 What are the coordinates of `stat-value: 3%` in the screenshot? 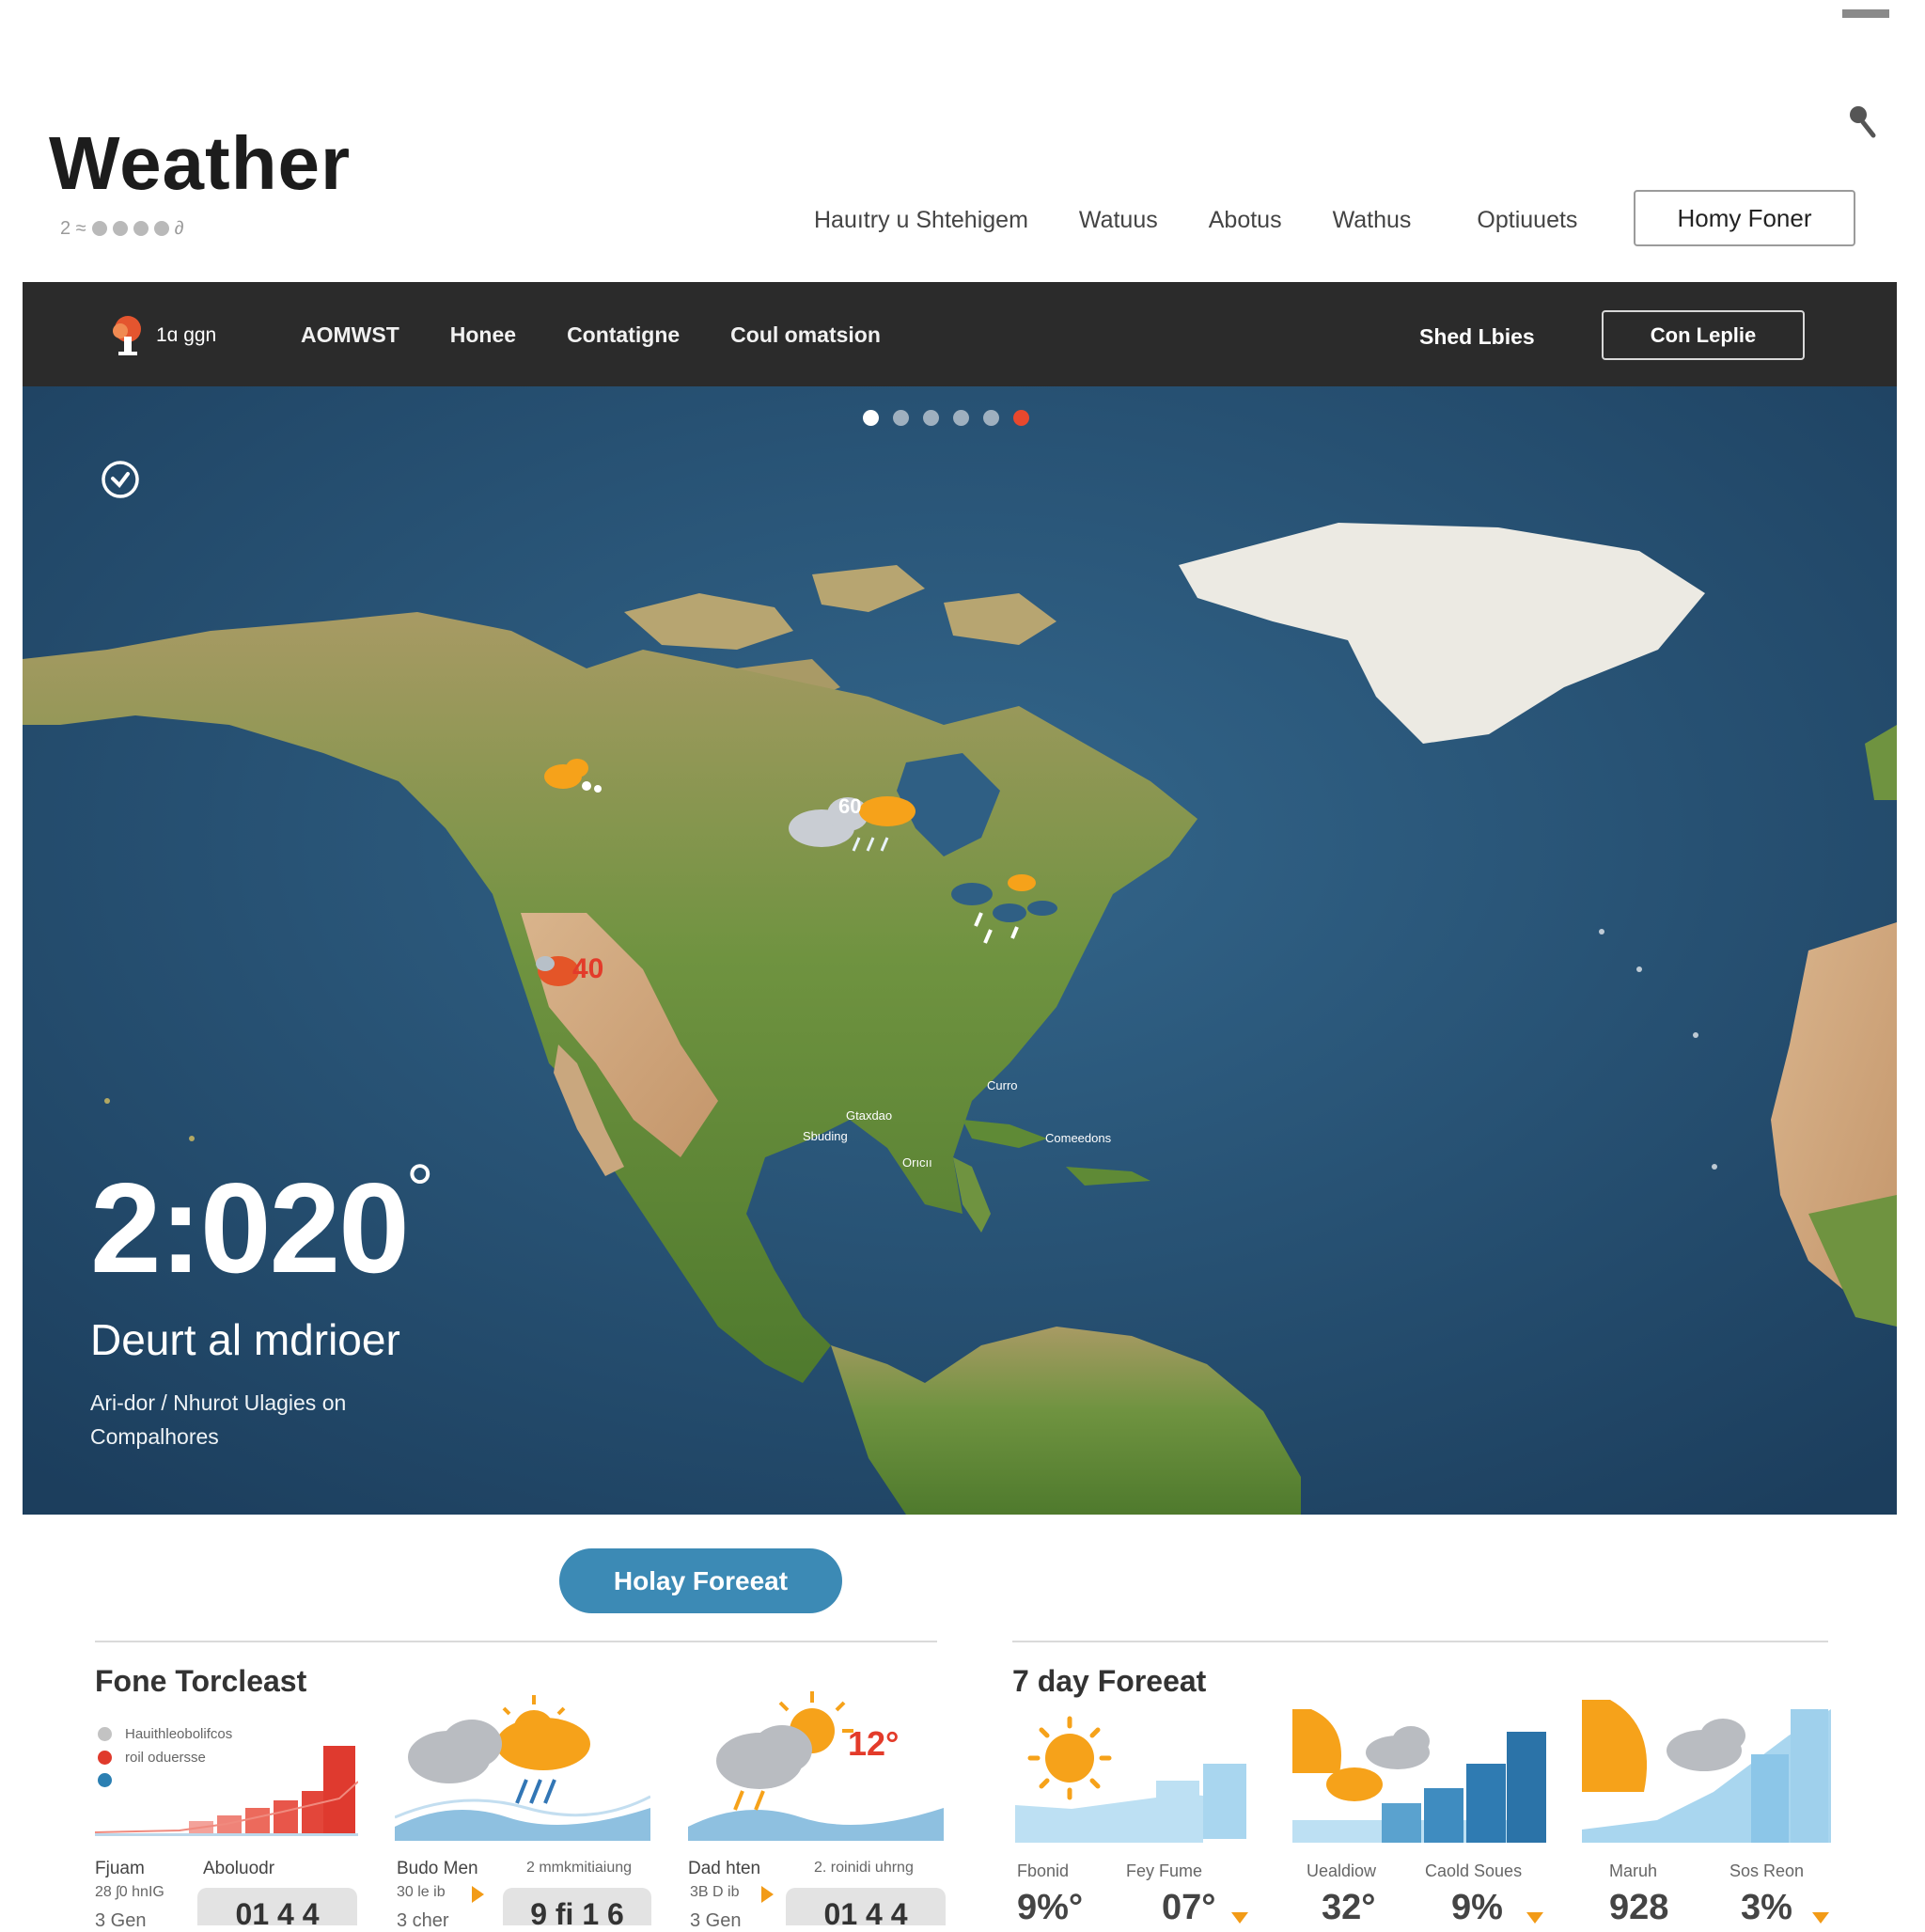 It's located at (1766, 1908).